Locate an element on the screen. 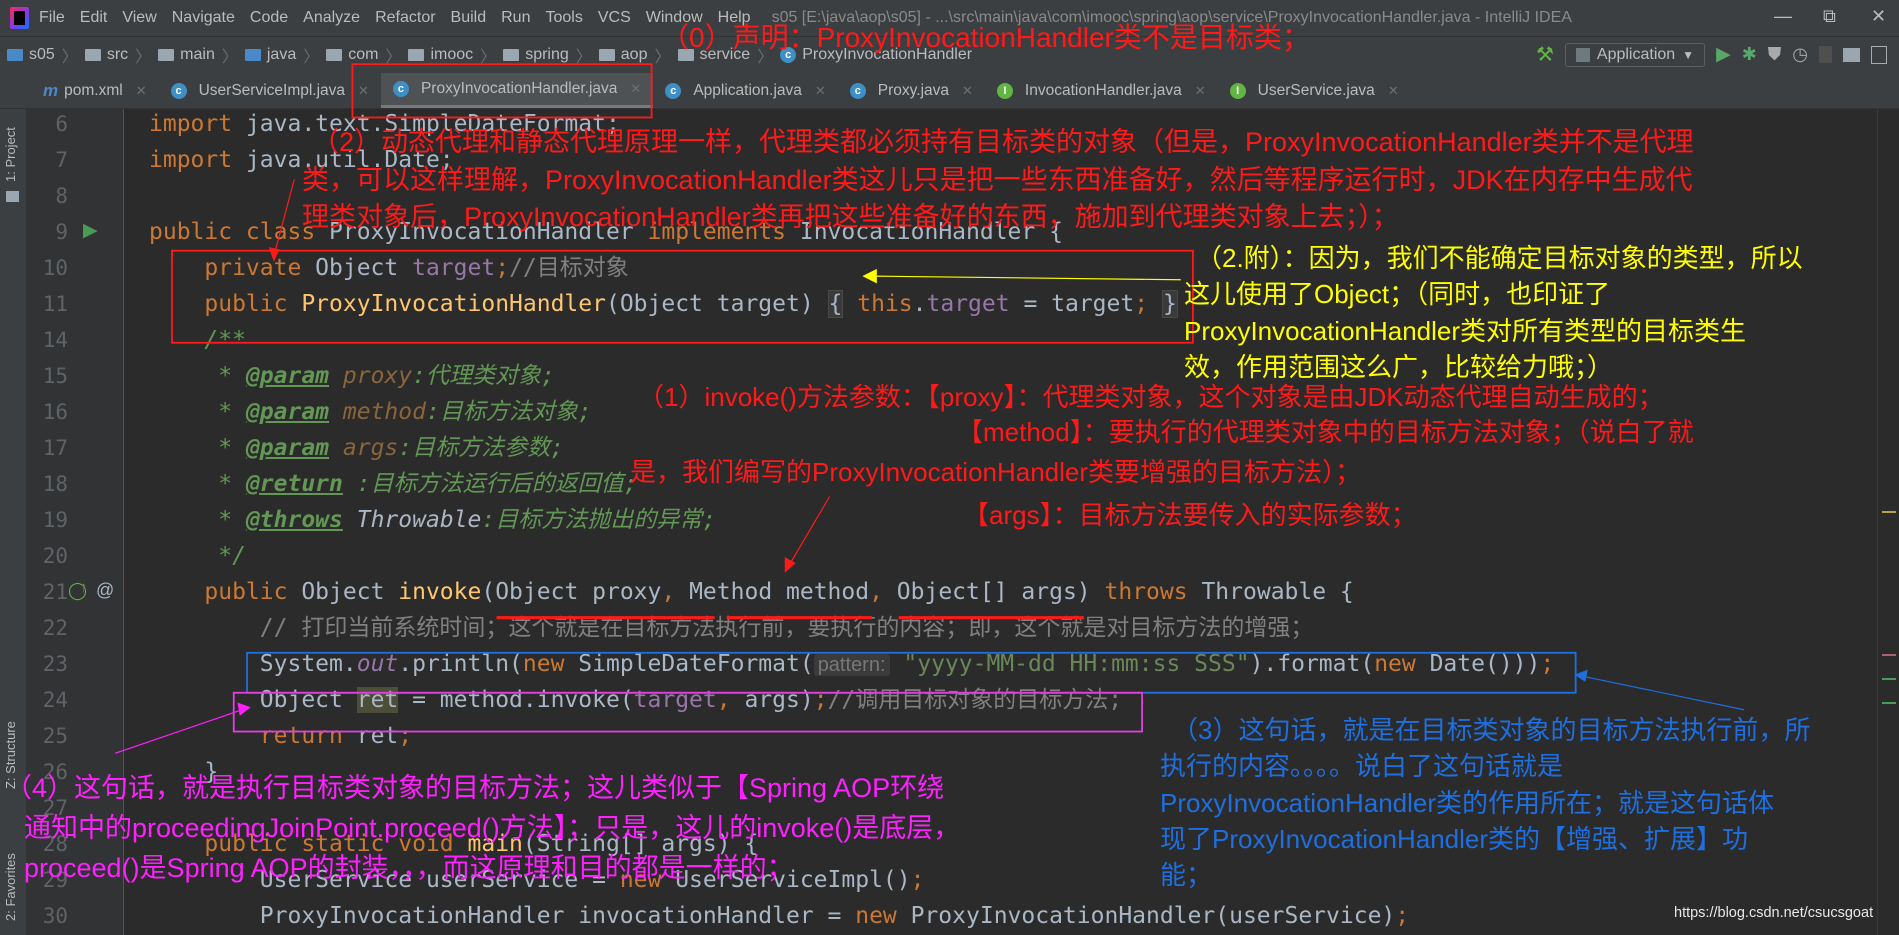  line-number: 19 is located at coordinates (55, 520).